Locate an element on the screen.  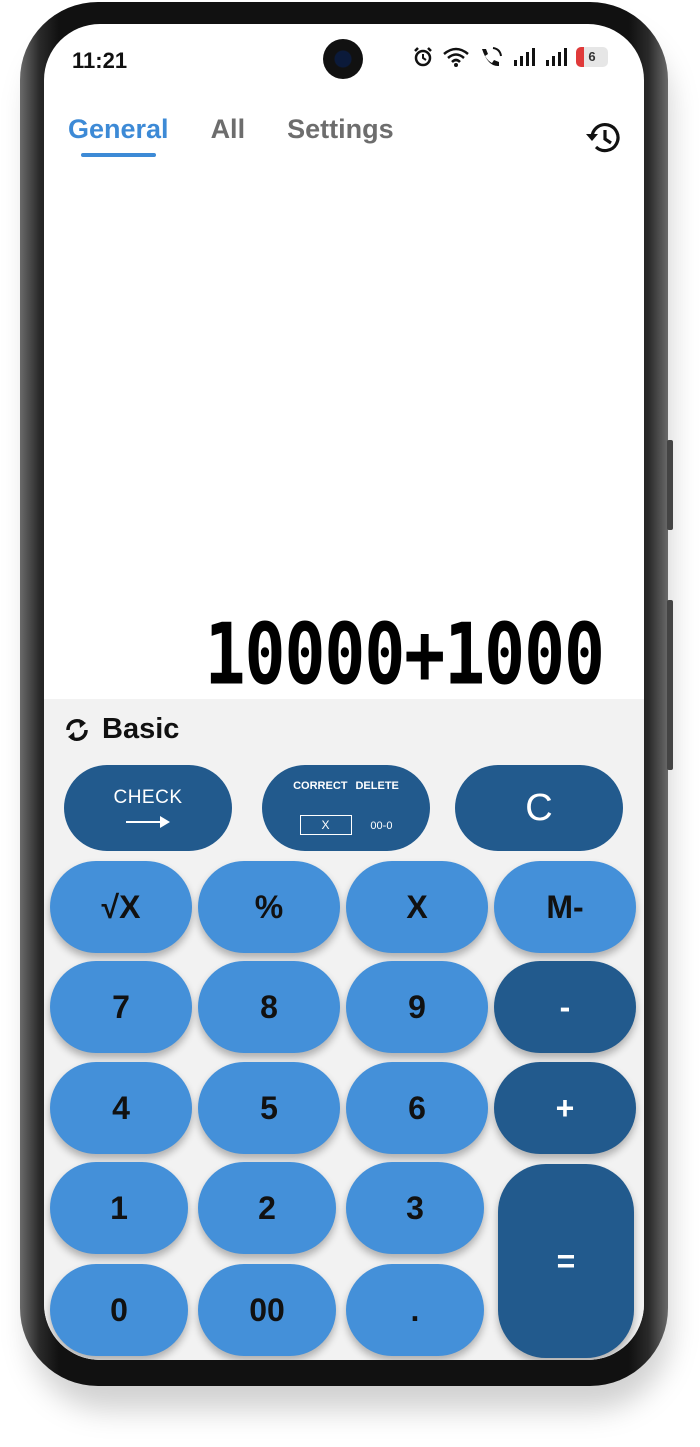
digit-0-button: 0 is located at coordinates (119, 1310).